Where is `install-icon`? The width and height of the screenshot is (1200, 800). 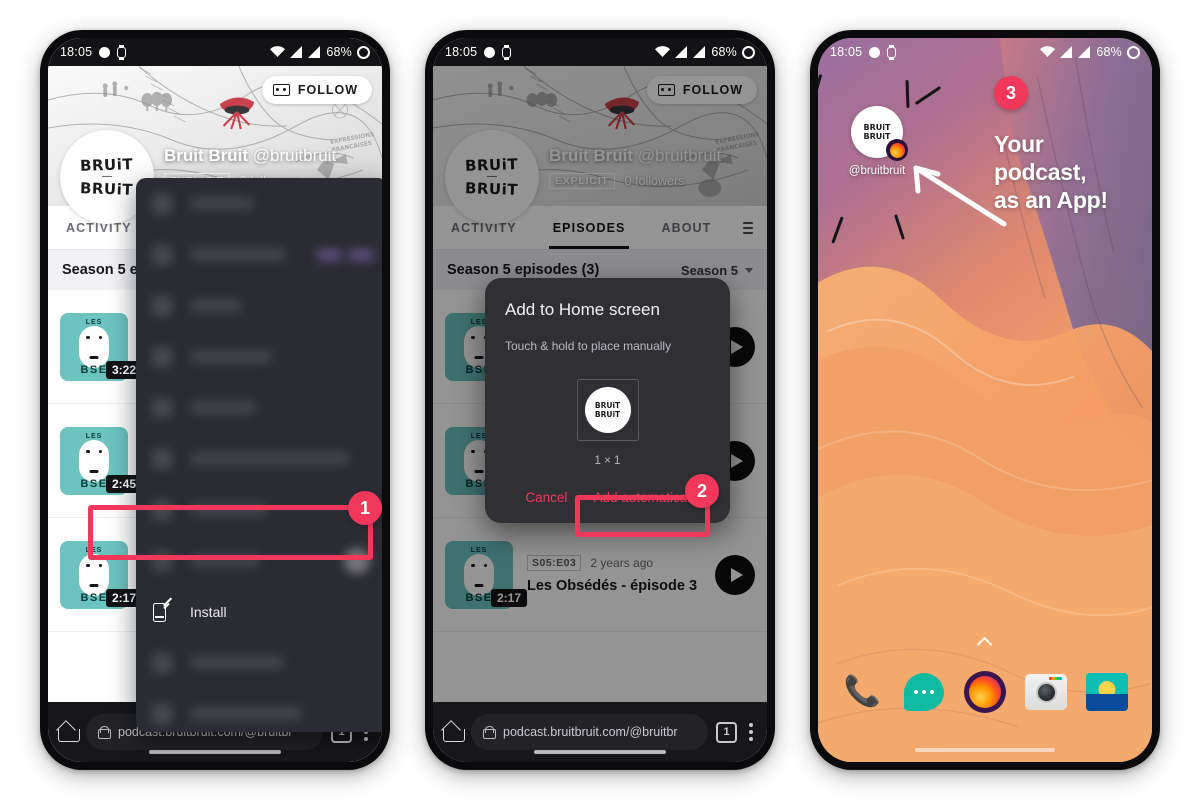 install-icon is located at coordinates (162, 609).